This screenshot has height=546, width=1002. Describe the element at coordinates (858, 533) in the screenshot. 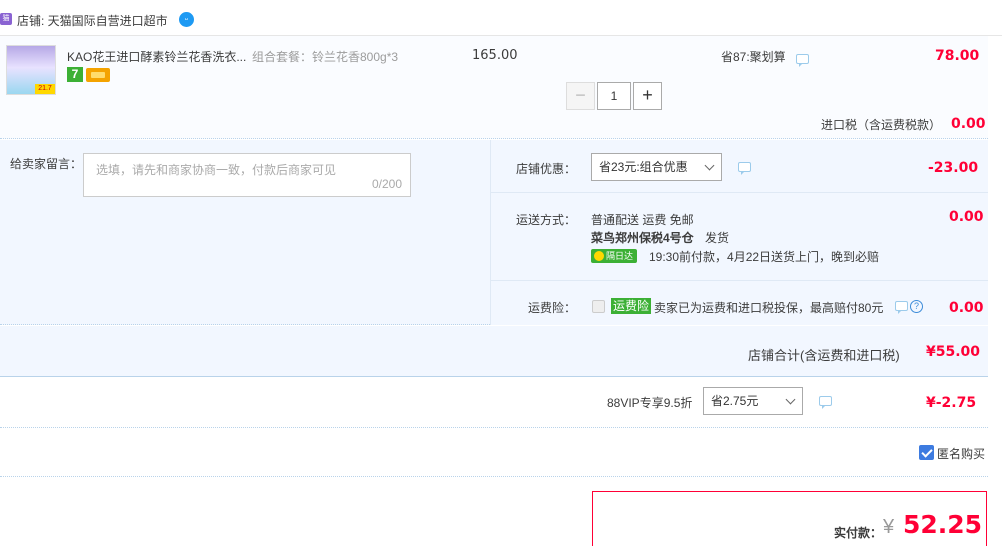

I see `payment-label: 实付款：` at that location.